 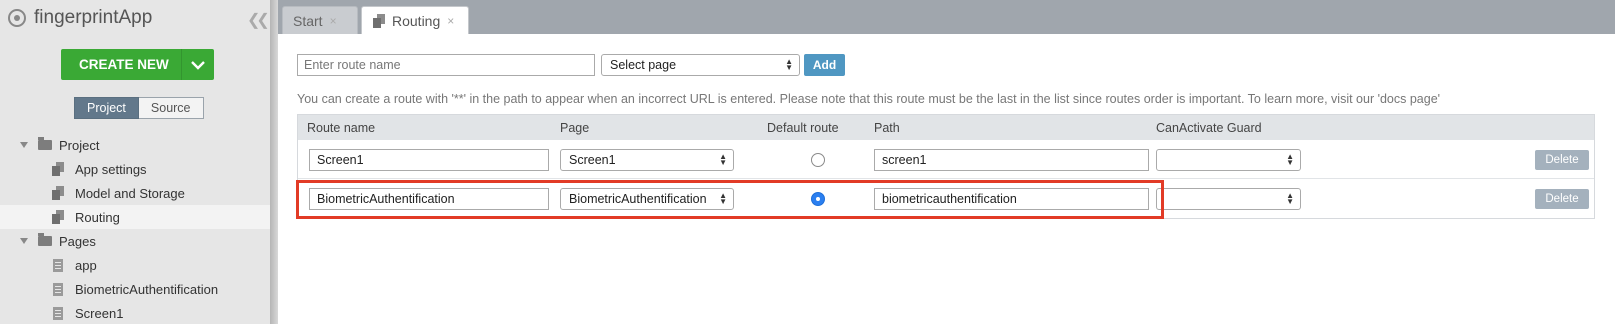 I want to click on tab-project: Project, so click(x=106, y=108).